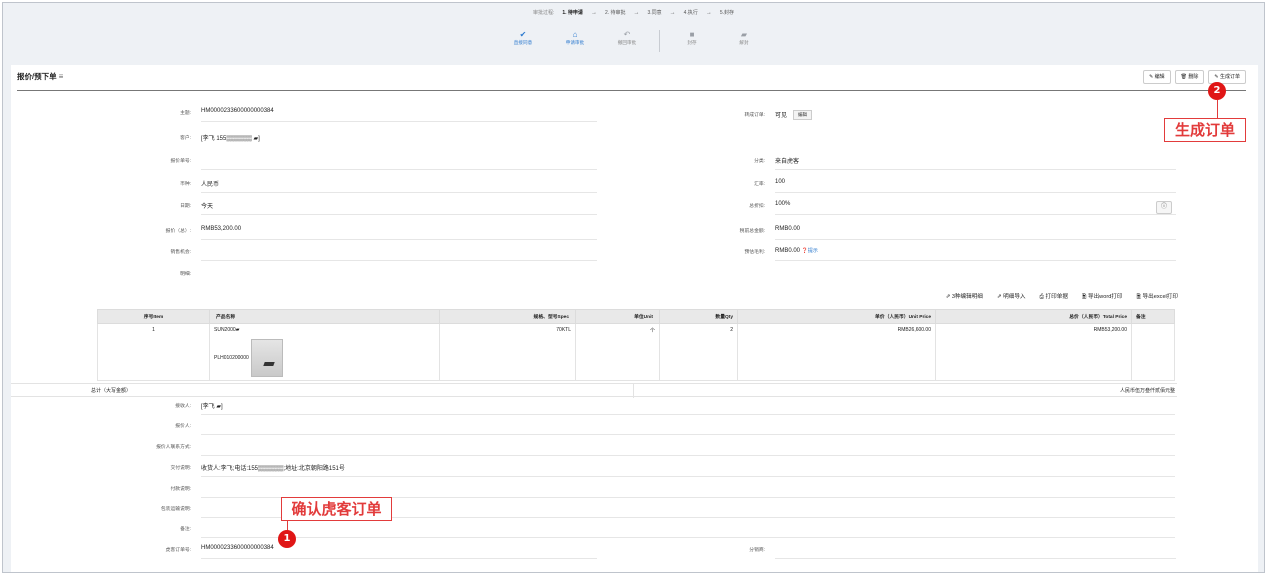 The image size is (1267, 575). What do you see at coordinates (1102, 297) in the screenshot?
I see `export-word-button: 🖹 导出word打印` at bounding box center [1102, 297].